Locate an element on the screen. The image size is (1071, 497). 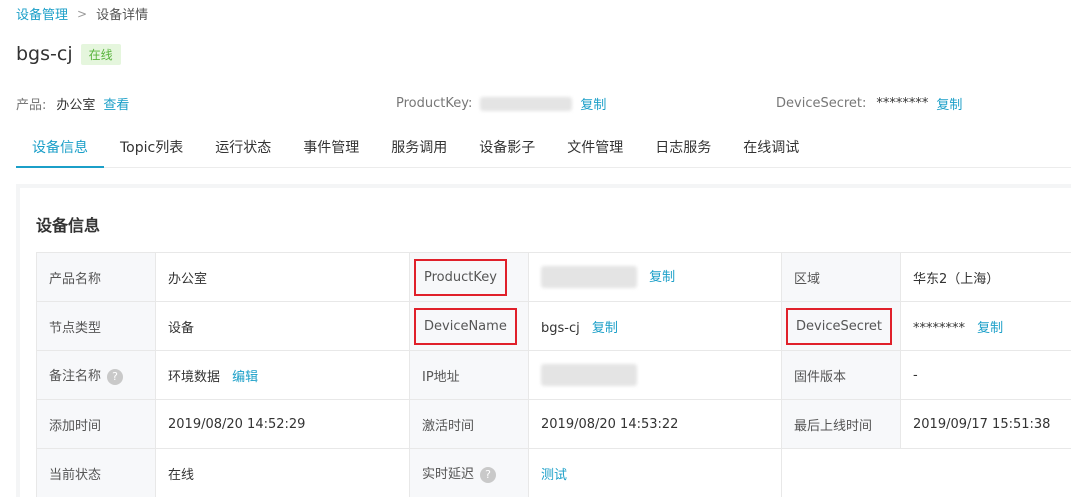
page-header: bgs-cj 在线 is located at coordinates (68, 54).